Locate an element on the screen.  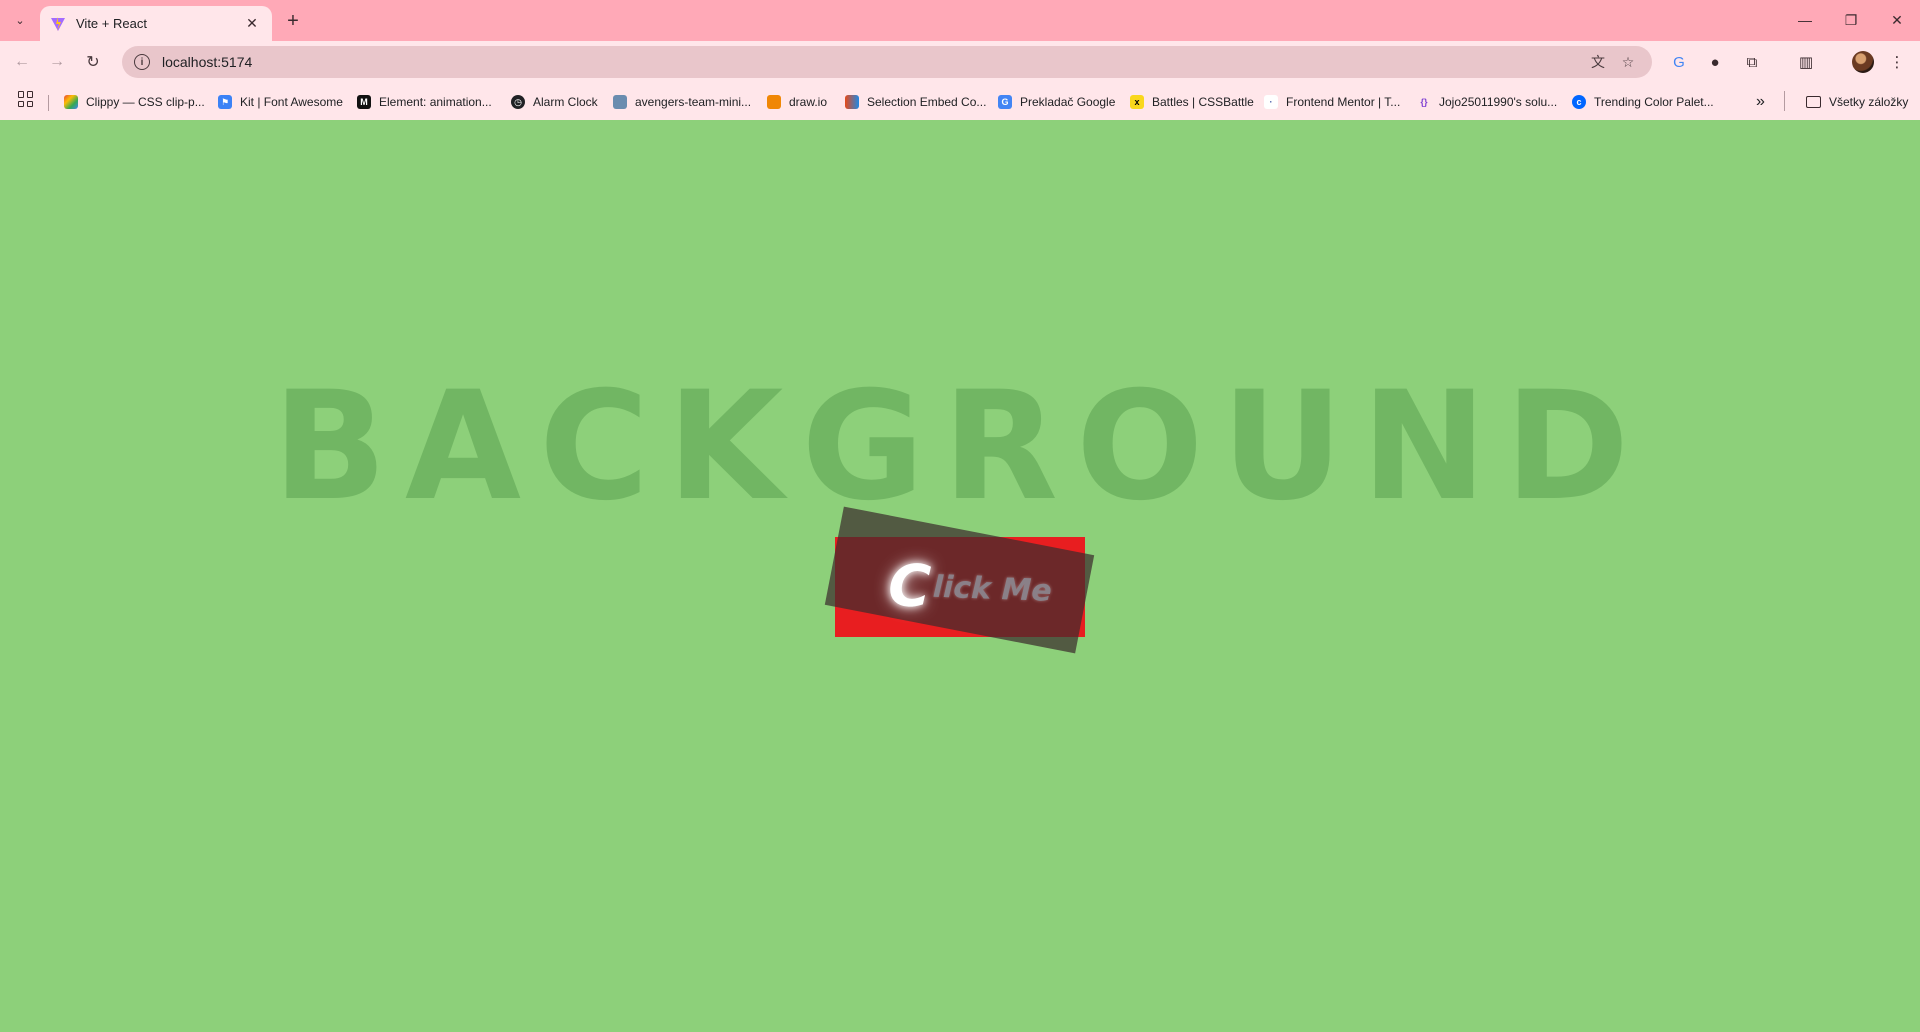
bookmark-star-icon: ☆ is located at coordinates (1628, 62).